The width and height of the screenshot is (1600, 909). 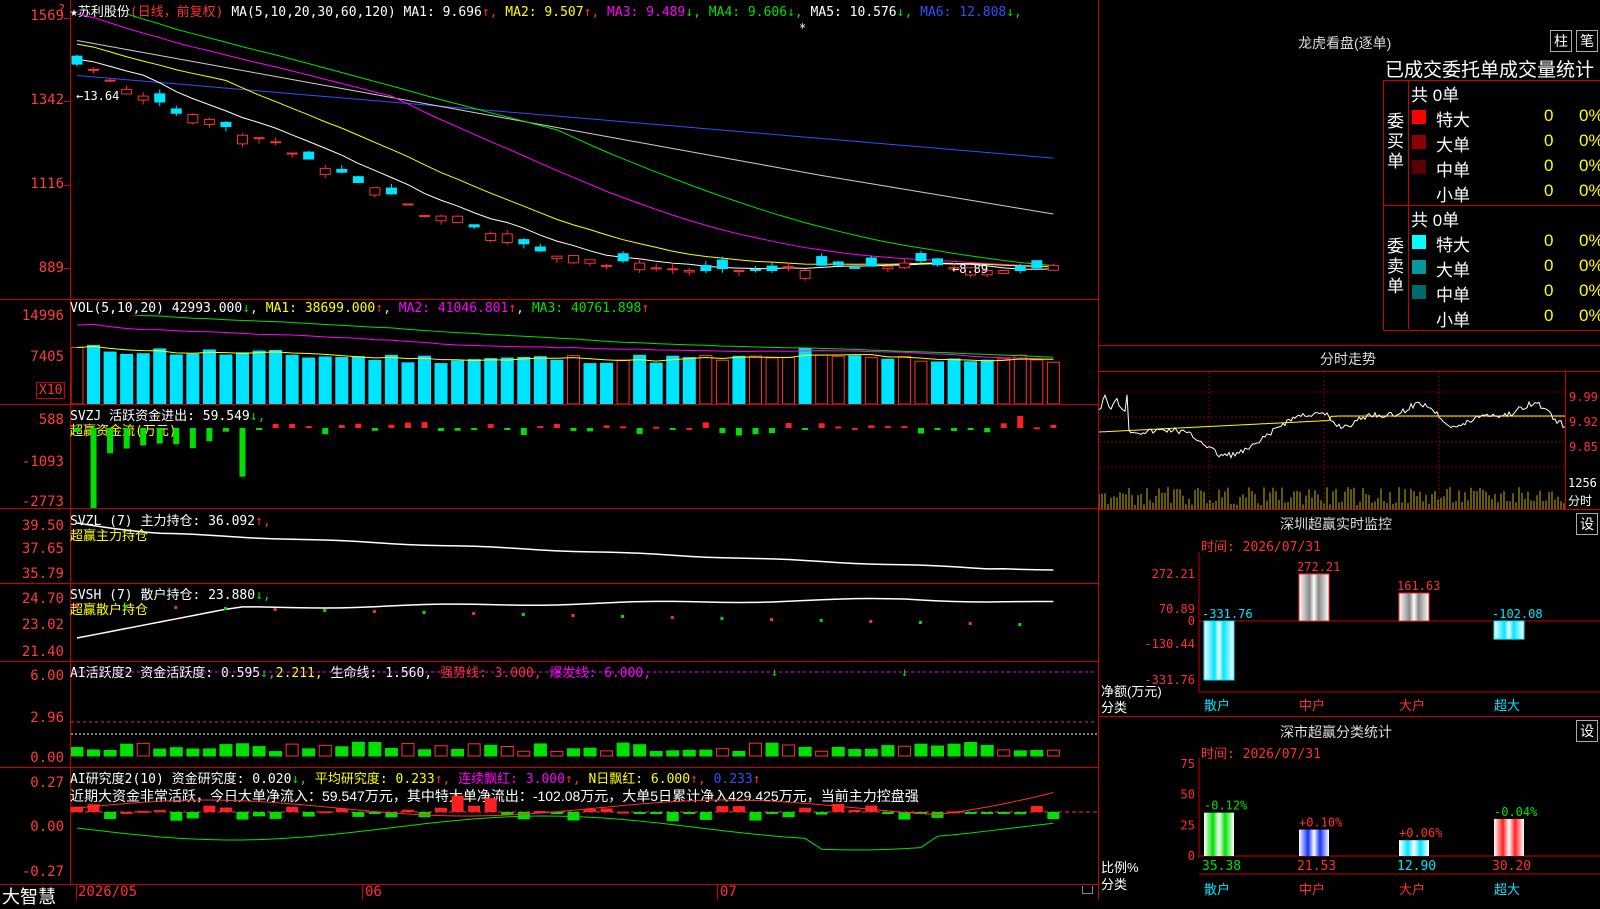 I want to click on svsh-axis-label: 23.02, so click(x=42, y=625).